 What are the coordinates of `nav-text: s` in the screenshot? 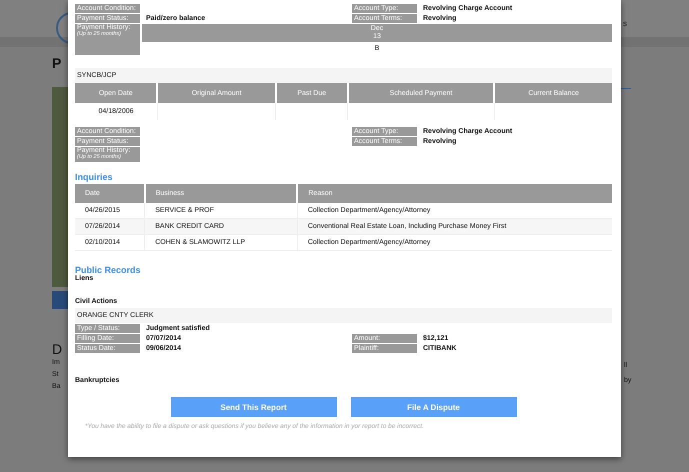 It's located at (625, 23).